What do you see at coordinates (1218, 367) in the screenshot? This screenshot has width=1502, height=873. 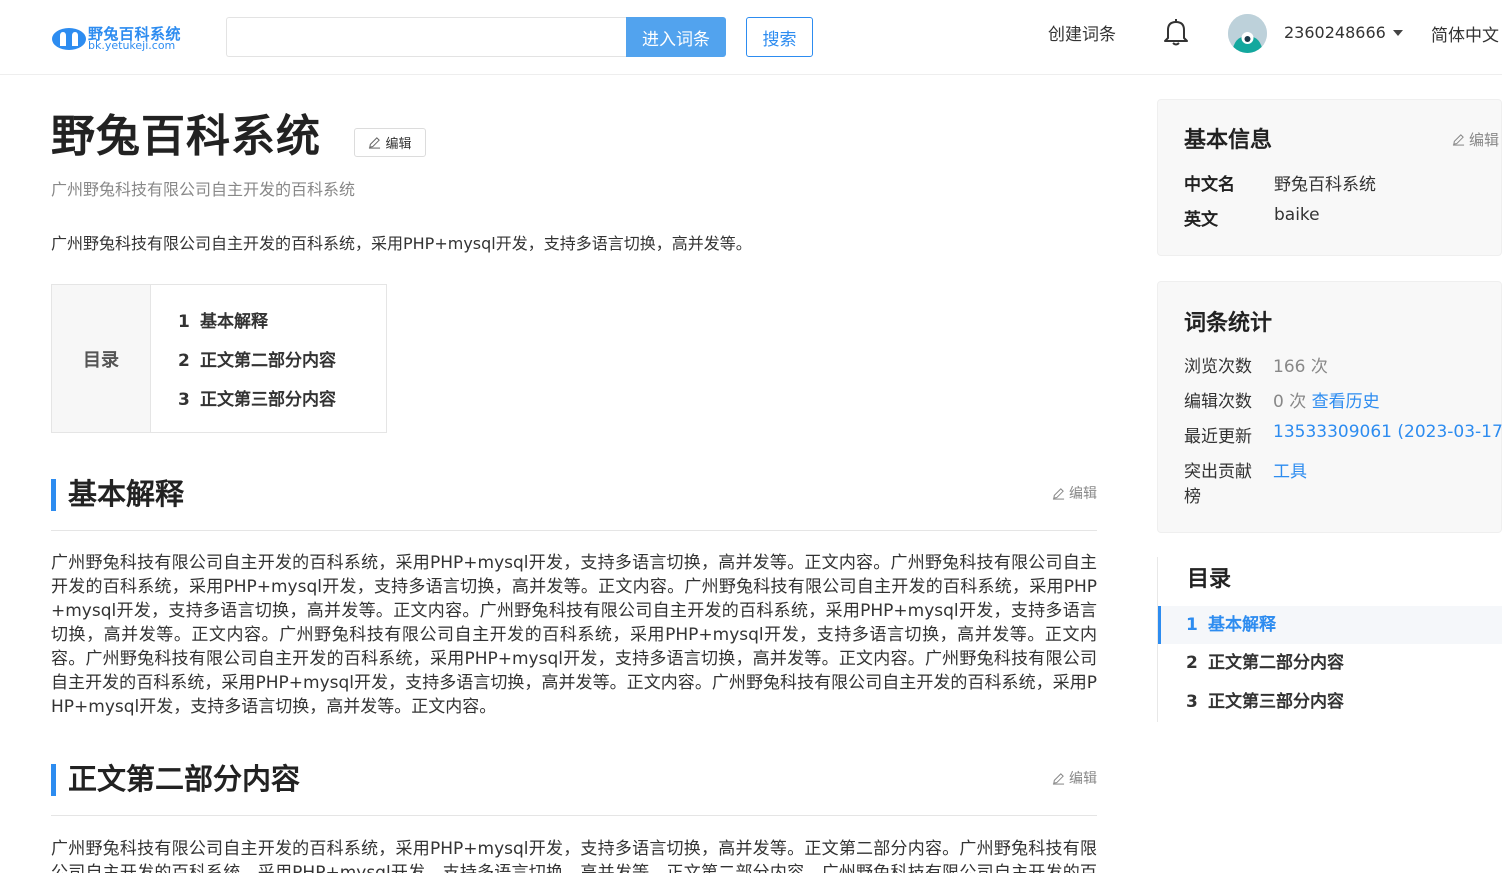 I see `stat-key: 浏览次数` at bounding box center [1218, 367].